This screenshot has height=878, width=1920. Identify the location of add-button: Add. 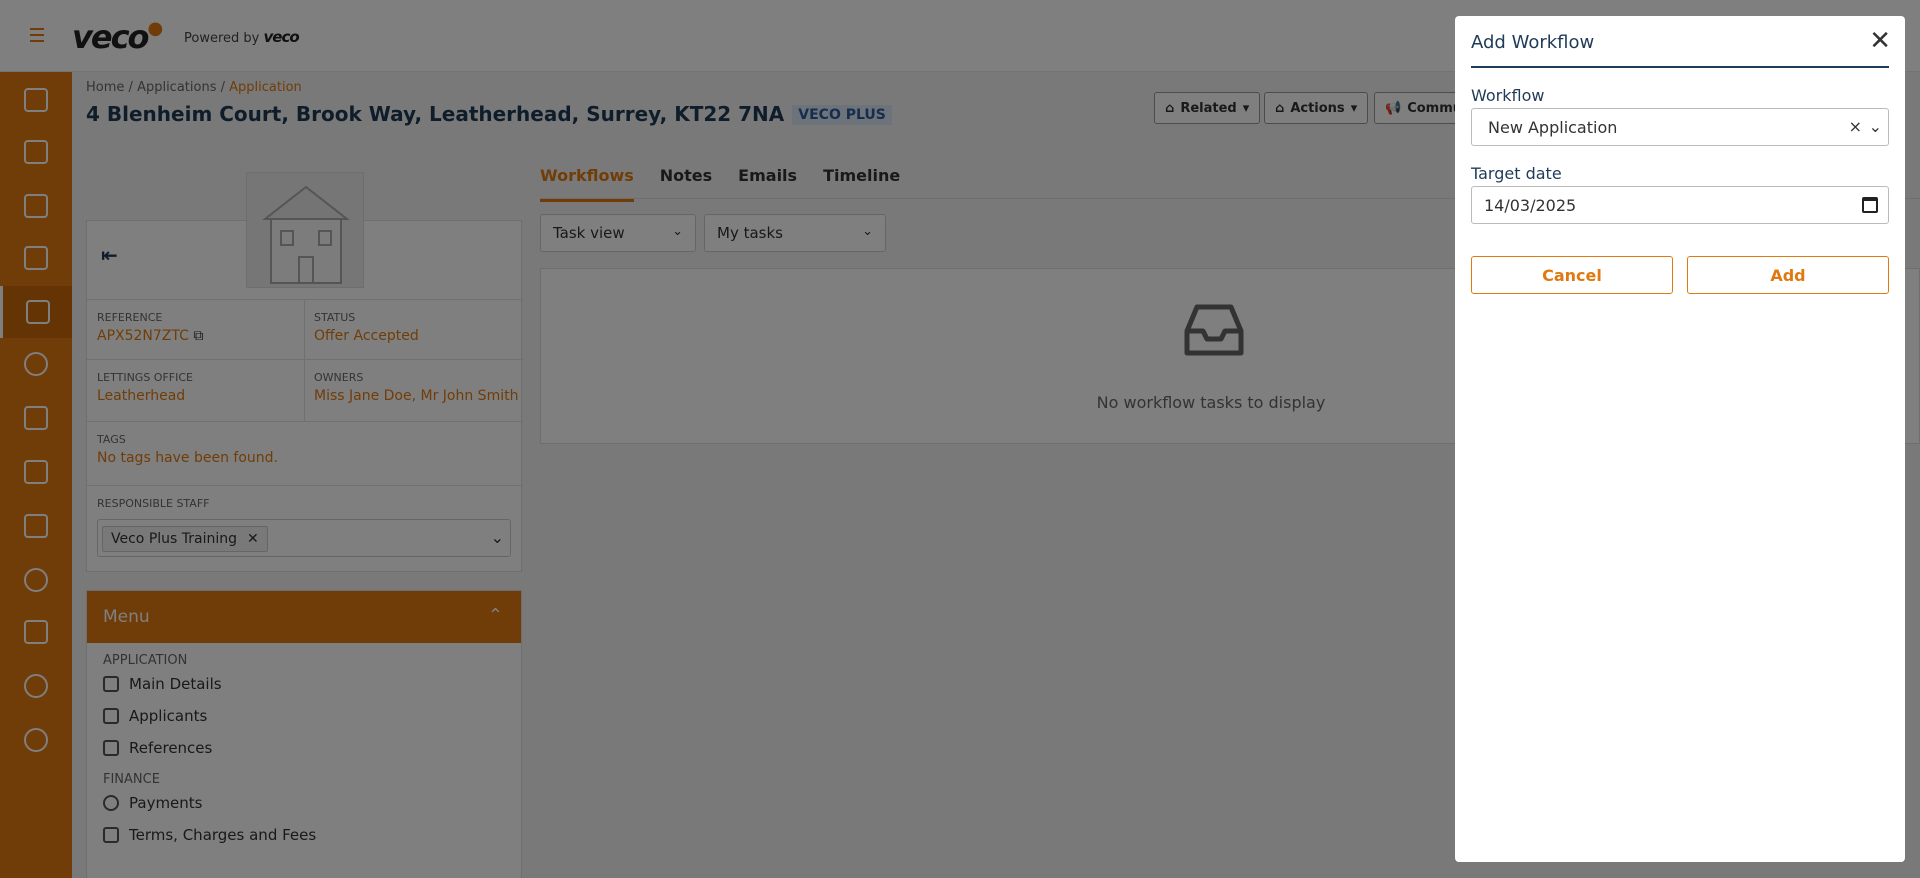
(1788, 275).